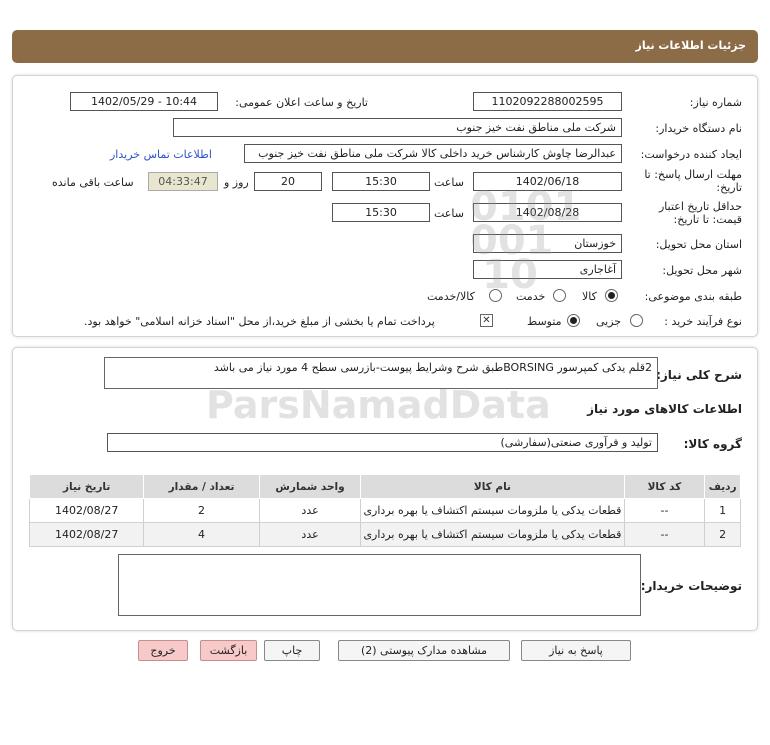 This screenshot has width=770, height=745. I want to click on col-row: ردیف, so click(722, 486).